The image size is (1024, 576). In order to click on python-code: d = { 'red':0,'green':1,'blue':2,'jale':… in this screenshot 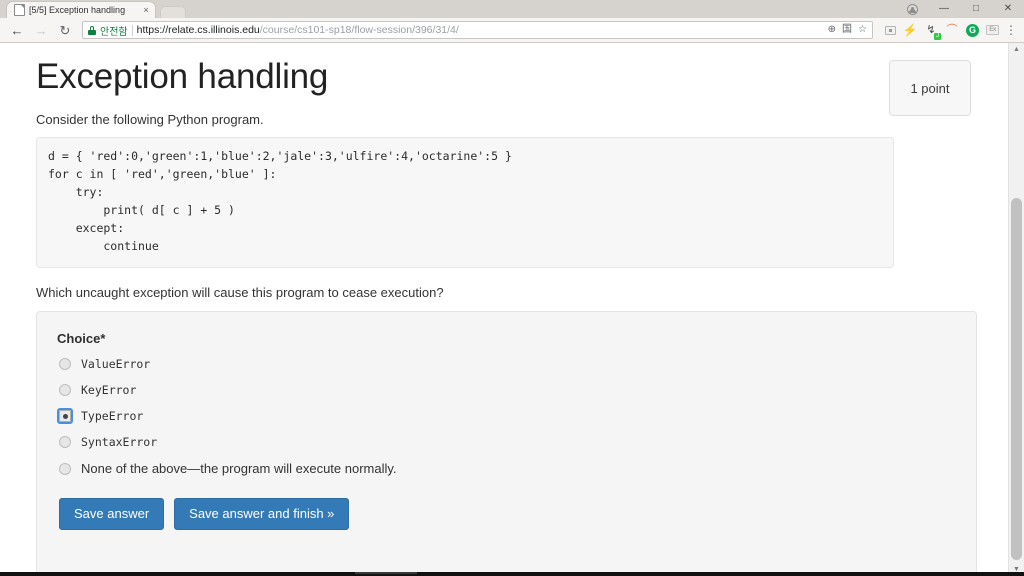, I will do `click(280, 201)`.